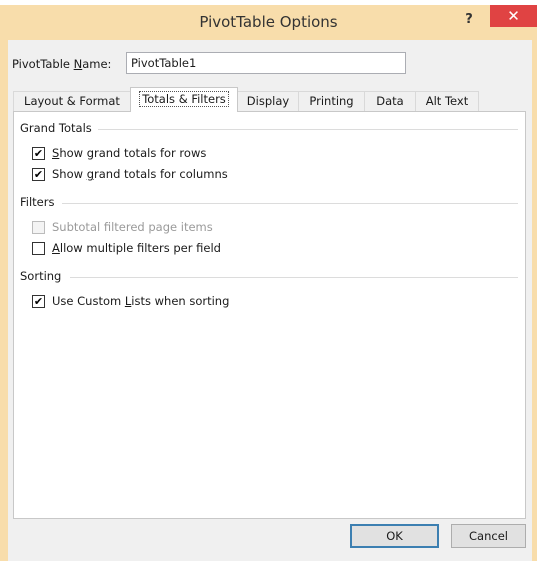 This screenshot has width=537, height=561. I want to click on section-title-sorting: Sorting, so click(41, 276).